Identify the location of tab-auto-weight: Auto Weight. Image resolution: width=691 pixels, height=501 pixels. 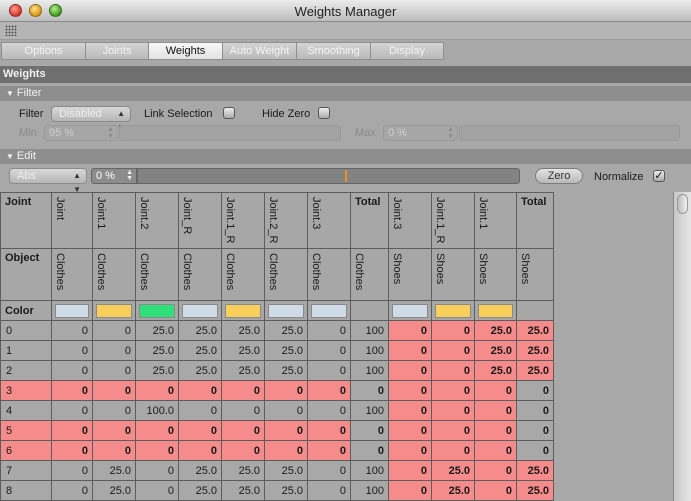
(260, 51).